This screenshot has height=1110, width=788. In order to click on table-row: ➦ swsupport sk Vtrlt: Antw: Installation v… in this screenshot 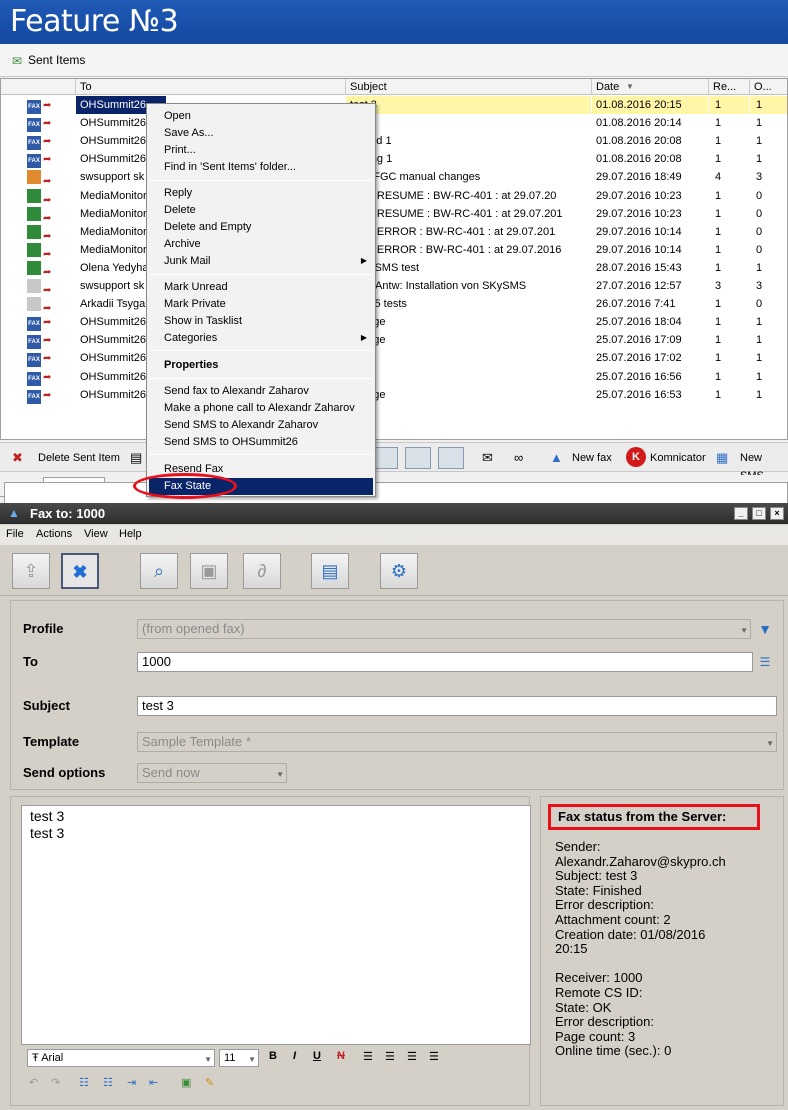, I will do `click(394, 286)`.